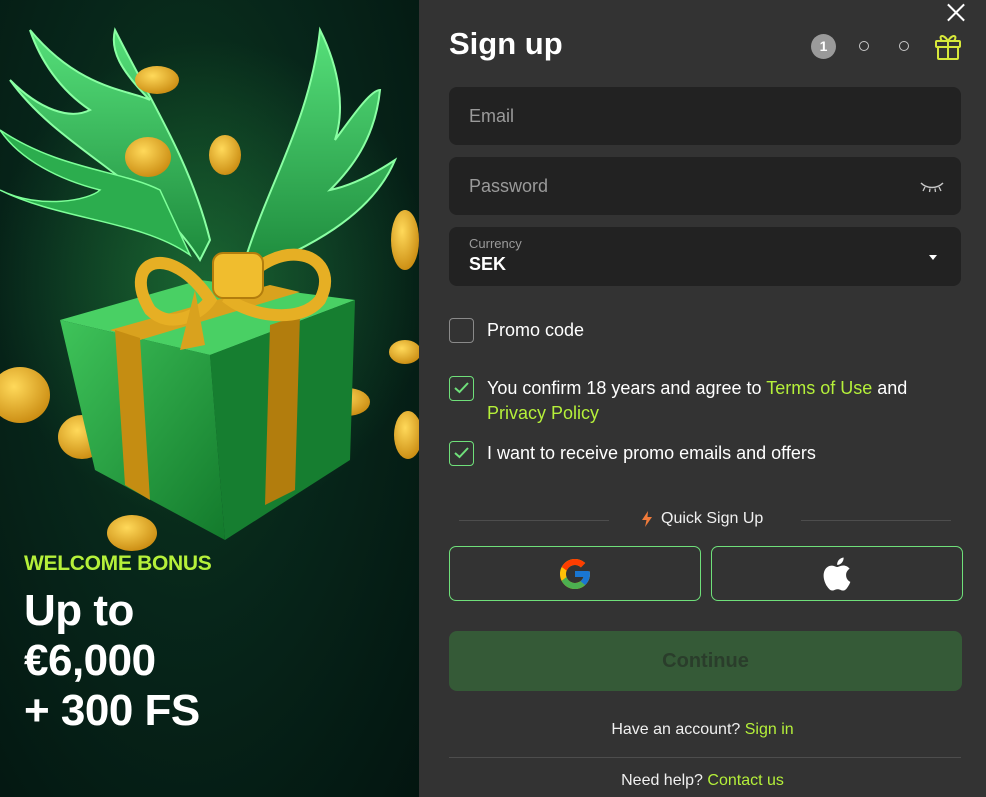 The height and width of the screenshot is (797, 986). What do you see at coordinates (904, 46) in the screenshot?
I see `step-3-dot` at bounding box center [904, 46].